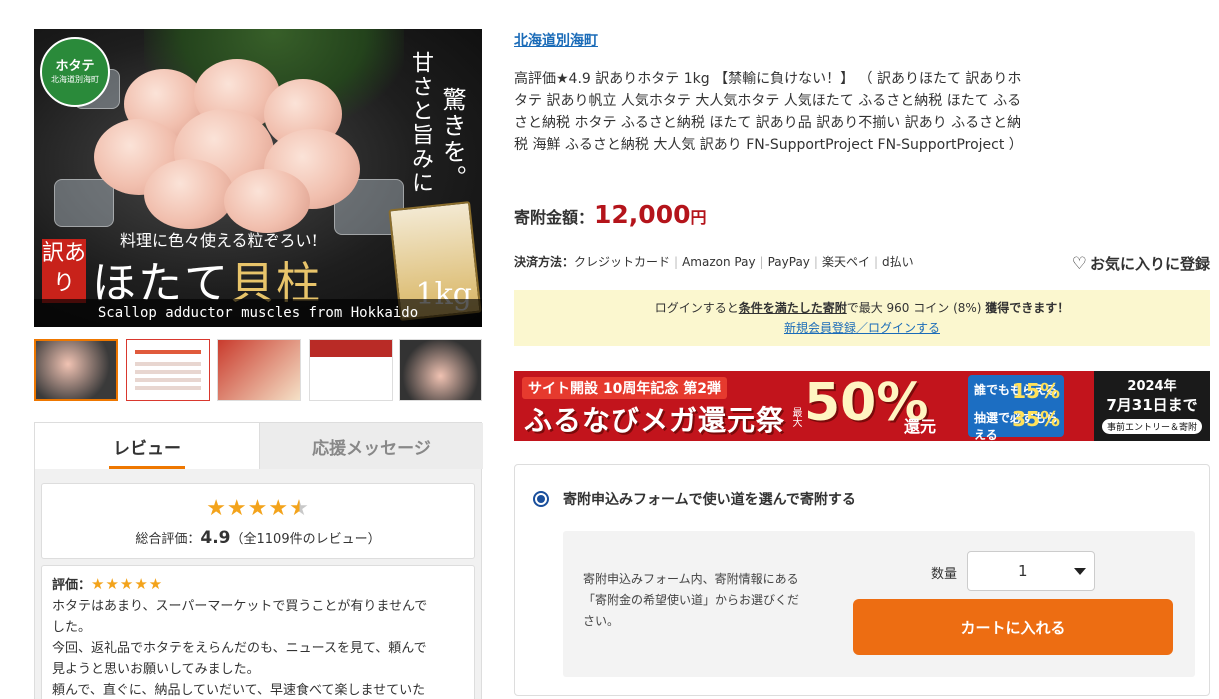 The height and width of the screenshot is (699, 1219). I want to click on tab-support-message: 応援メッセージ, so click(371, 446).